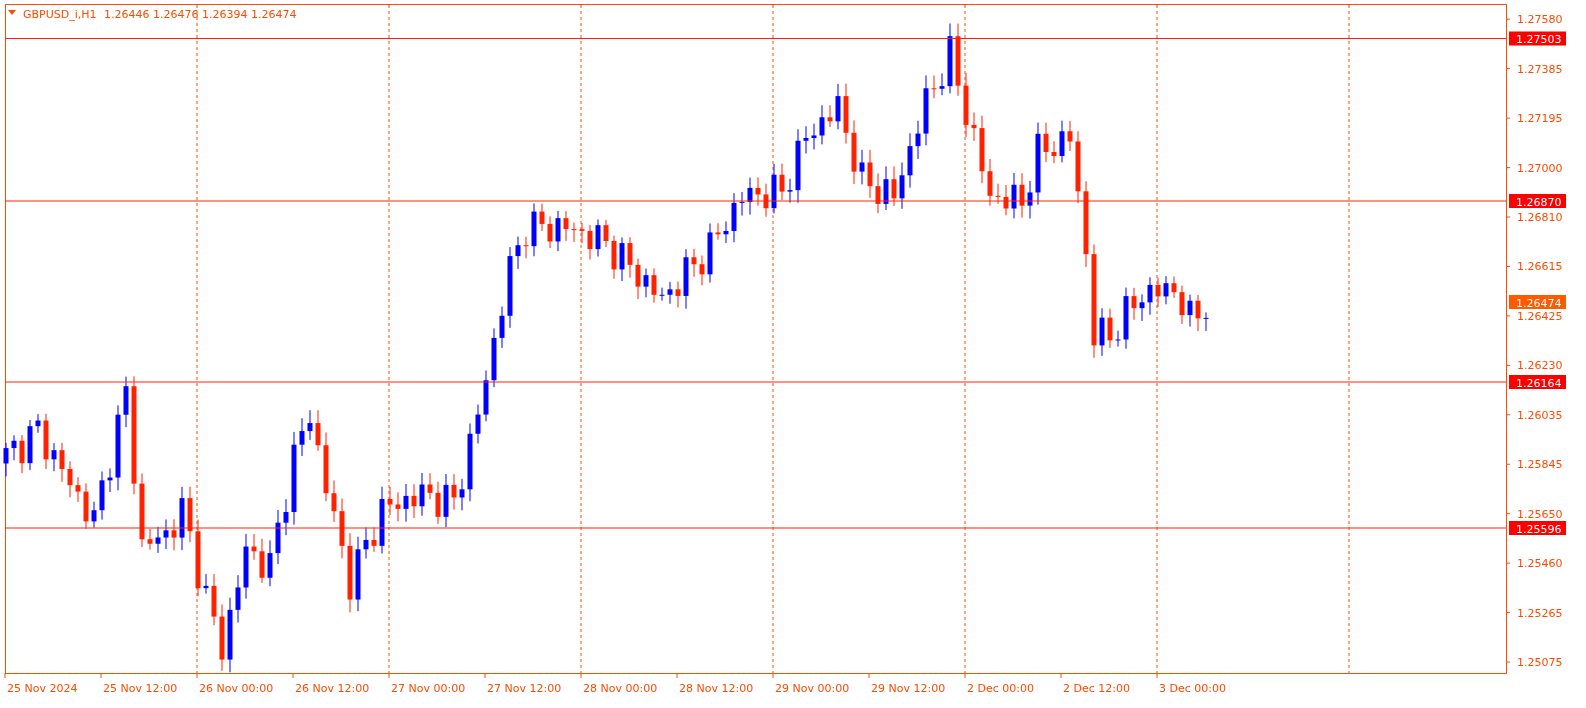  What do you see at coordinates (1540, 663) in the screenshot?
I see `price-axis-label: 1.25075` at bounding box center [1540, 663].